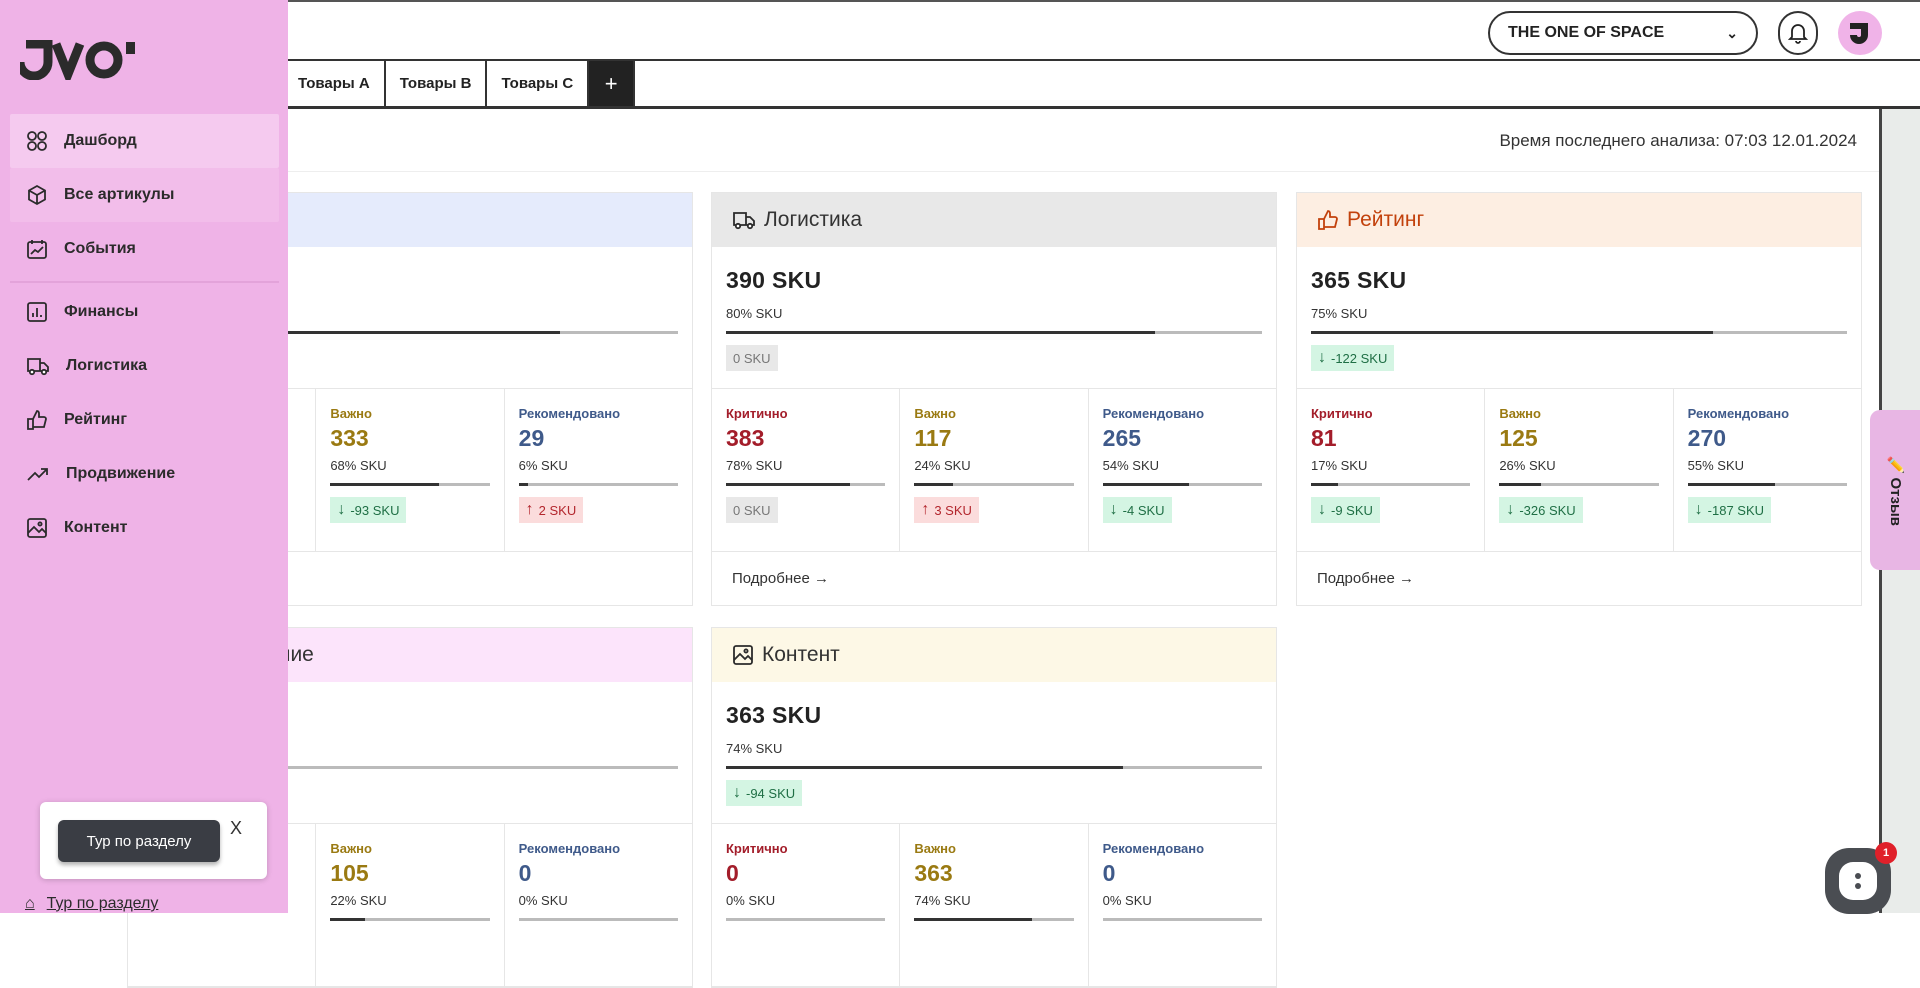 The image size is (1920, 988). I want to click on delta-value: -94 SKU, so click(771, 793).